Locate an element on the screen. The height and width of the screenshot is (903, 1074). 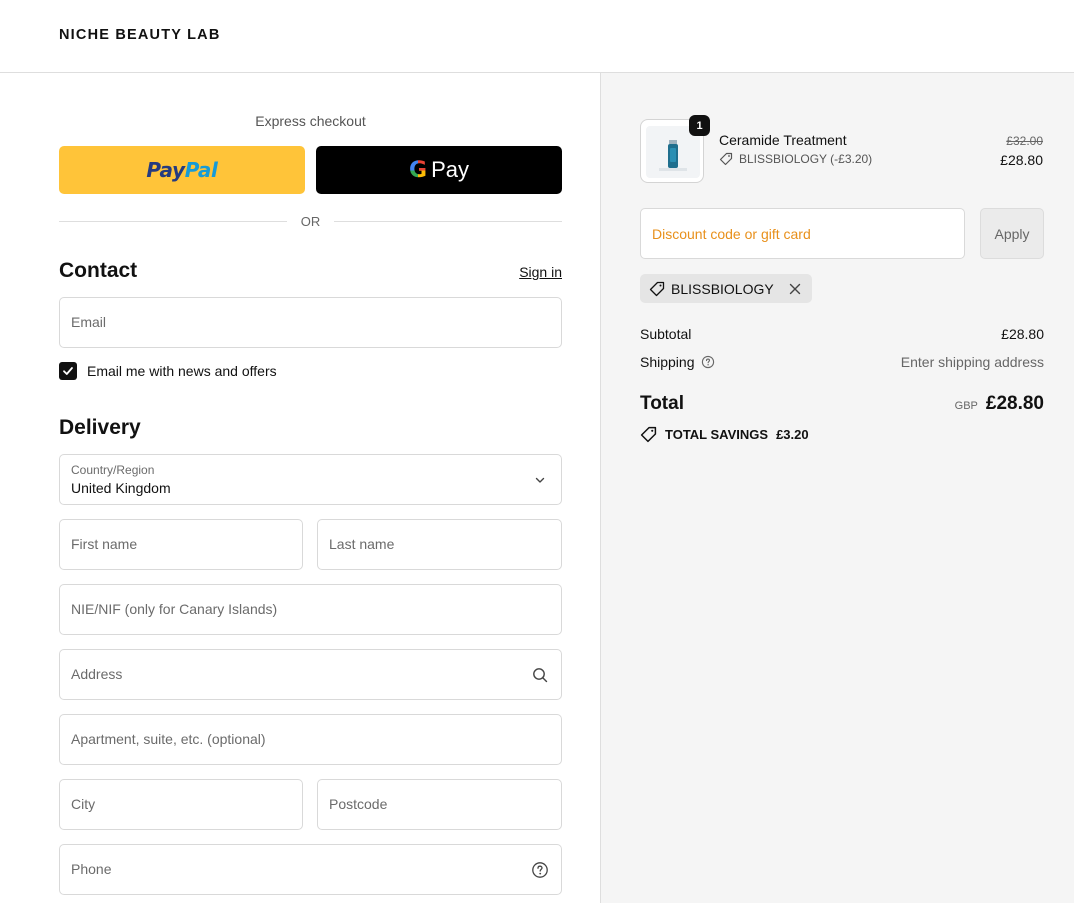
shipping-row: Shipping Enter shipping address is located at coordinates (842, 362).